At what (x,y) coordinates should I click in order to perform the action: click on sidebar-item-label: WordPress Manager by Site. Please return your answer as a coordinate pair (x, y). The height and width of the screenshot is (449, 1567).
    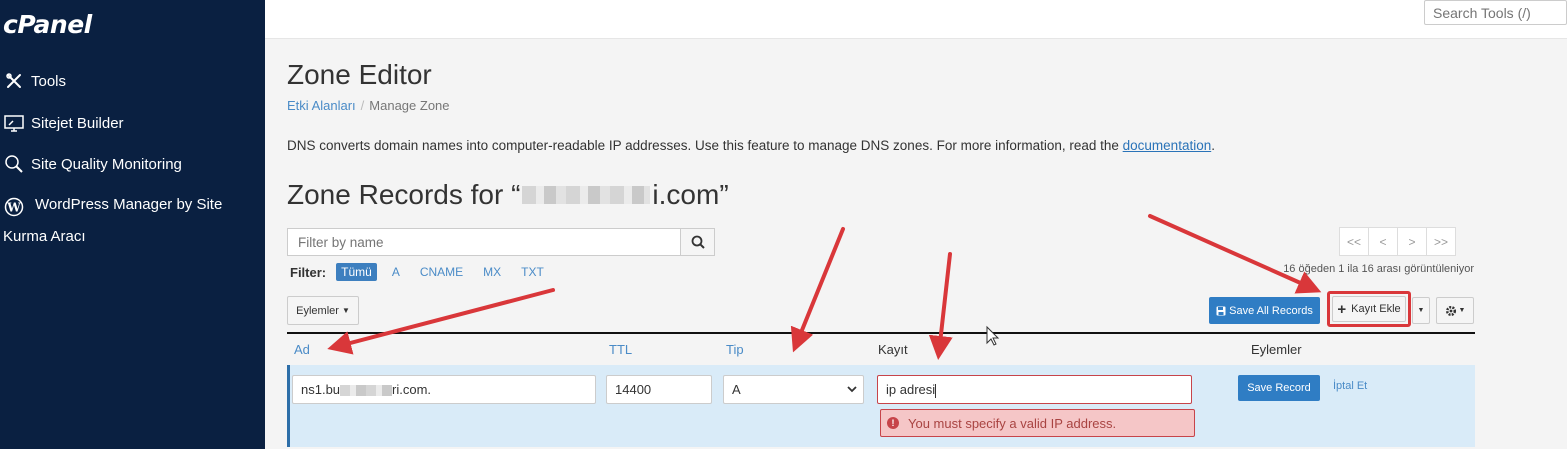
    Looking at the image, I should click on (129, 204).